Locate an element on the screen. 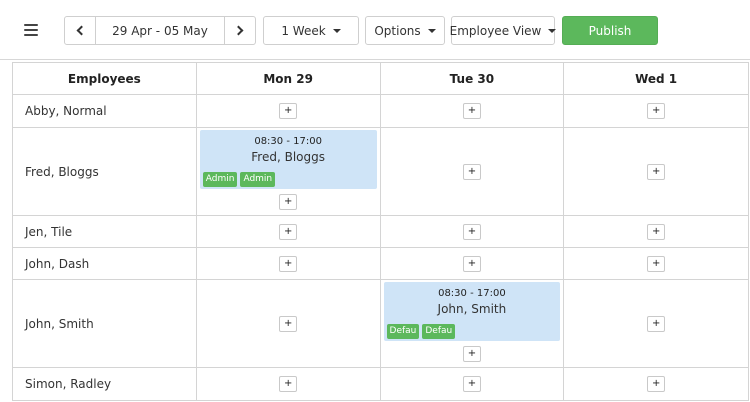 This screenshot has width=750, height=402. employee-name: Simon, Radley is located at coordinates (105, 384).